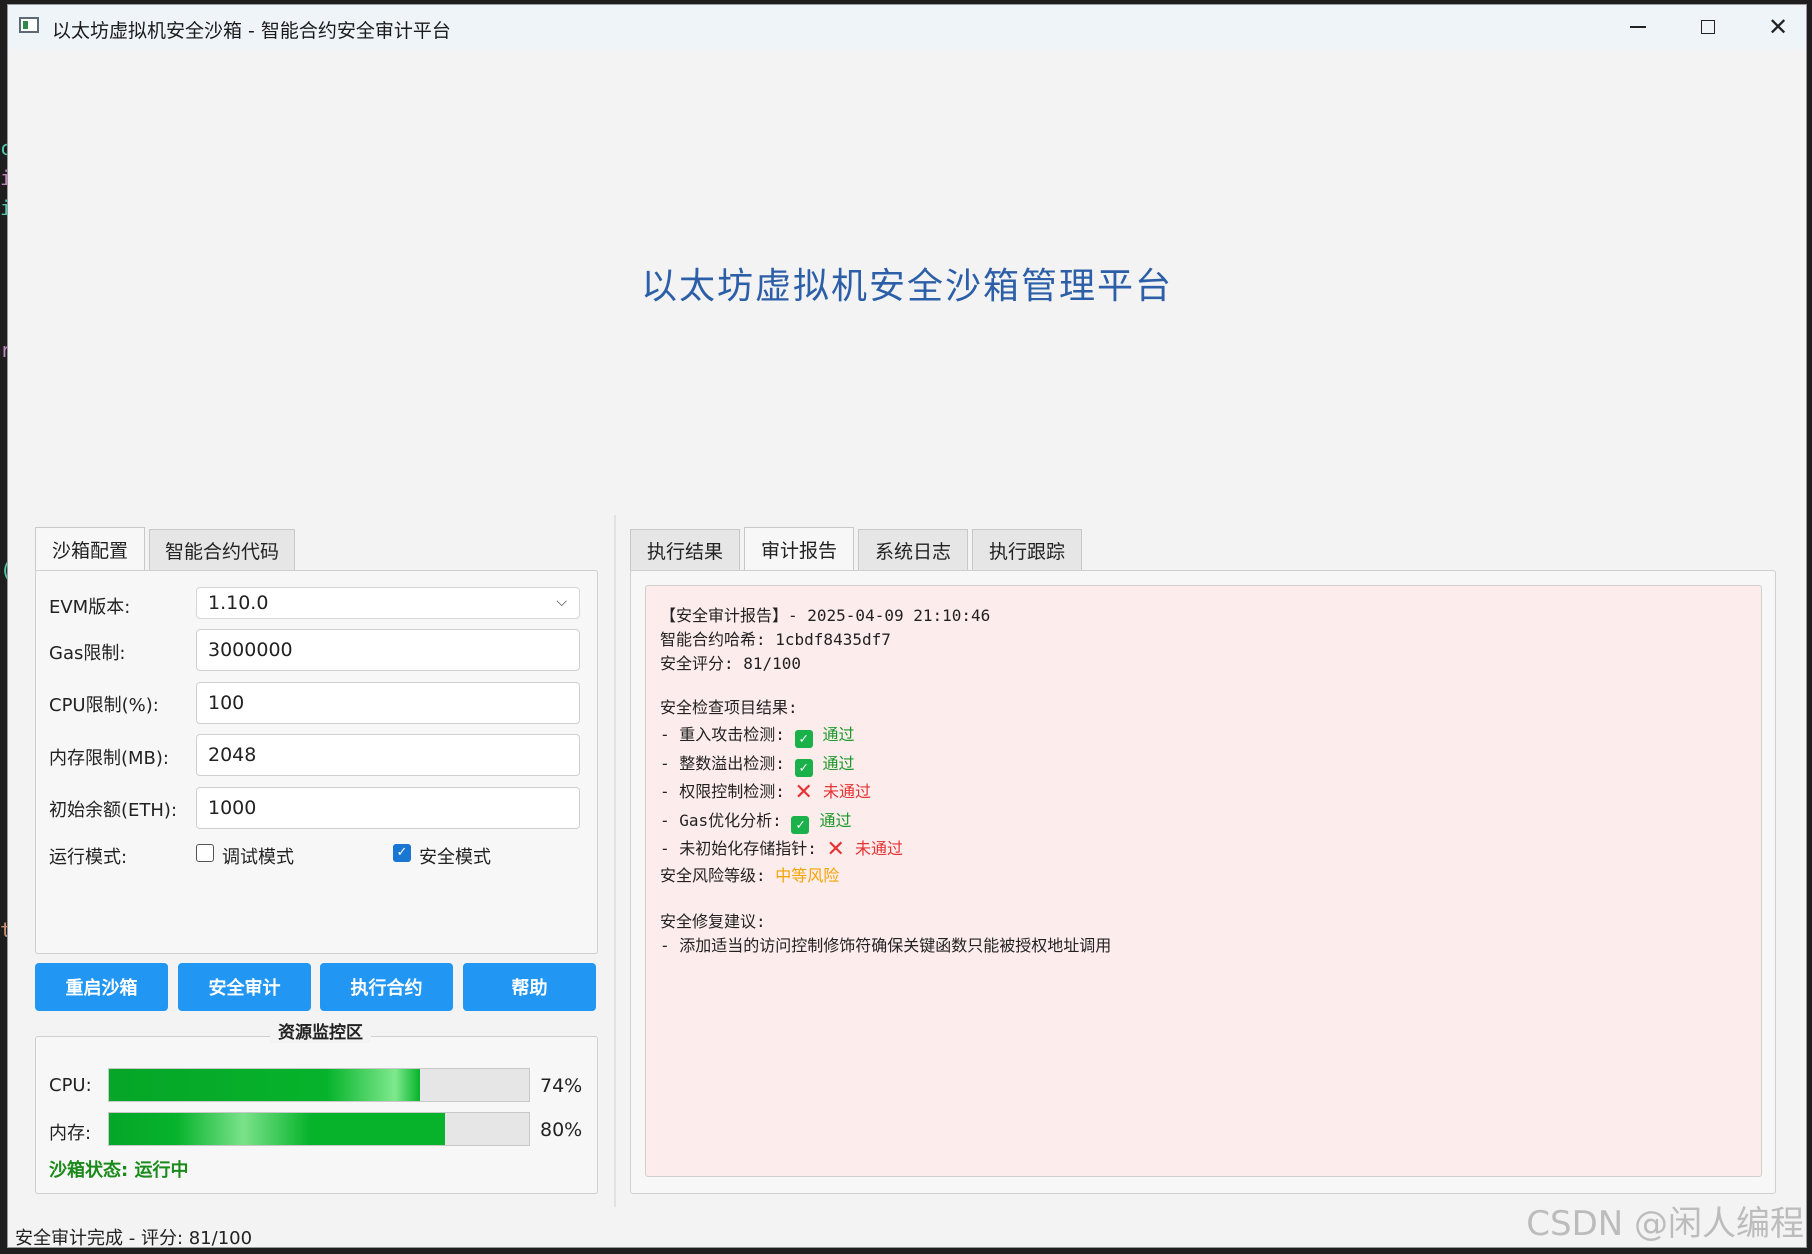 The height and width of the screenshot is (1254, 1812). Describe the element at coordinates (70, 1085) in the screenshot. I see `cpu-usage-label: CPU:` at that location.